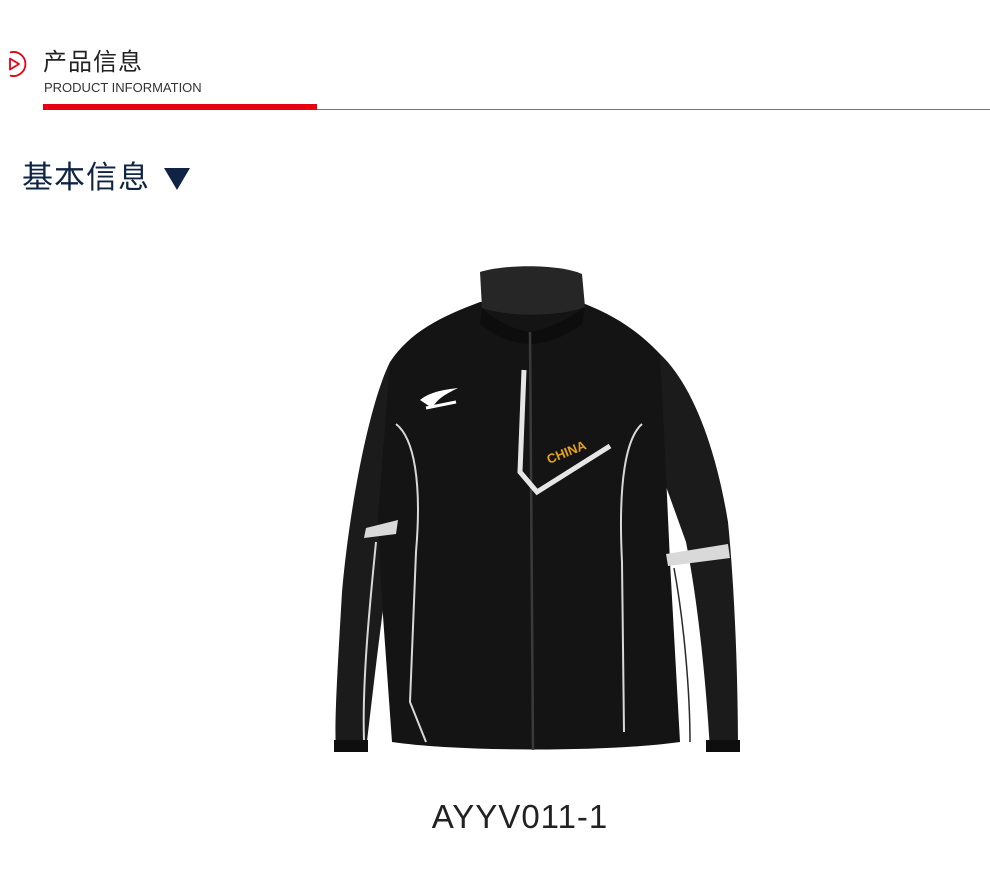 This screenshot has height=870, width=990. I want to click on header-divider-line, so click(653, 109).